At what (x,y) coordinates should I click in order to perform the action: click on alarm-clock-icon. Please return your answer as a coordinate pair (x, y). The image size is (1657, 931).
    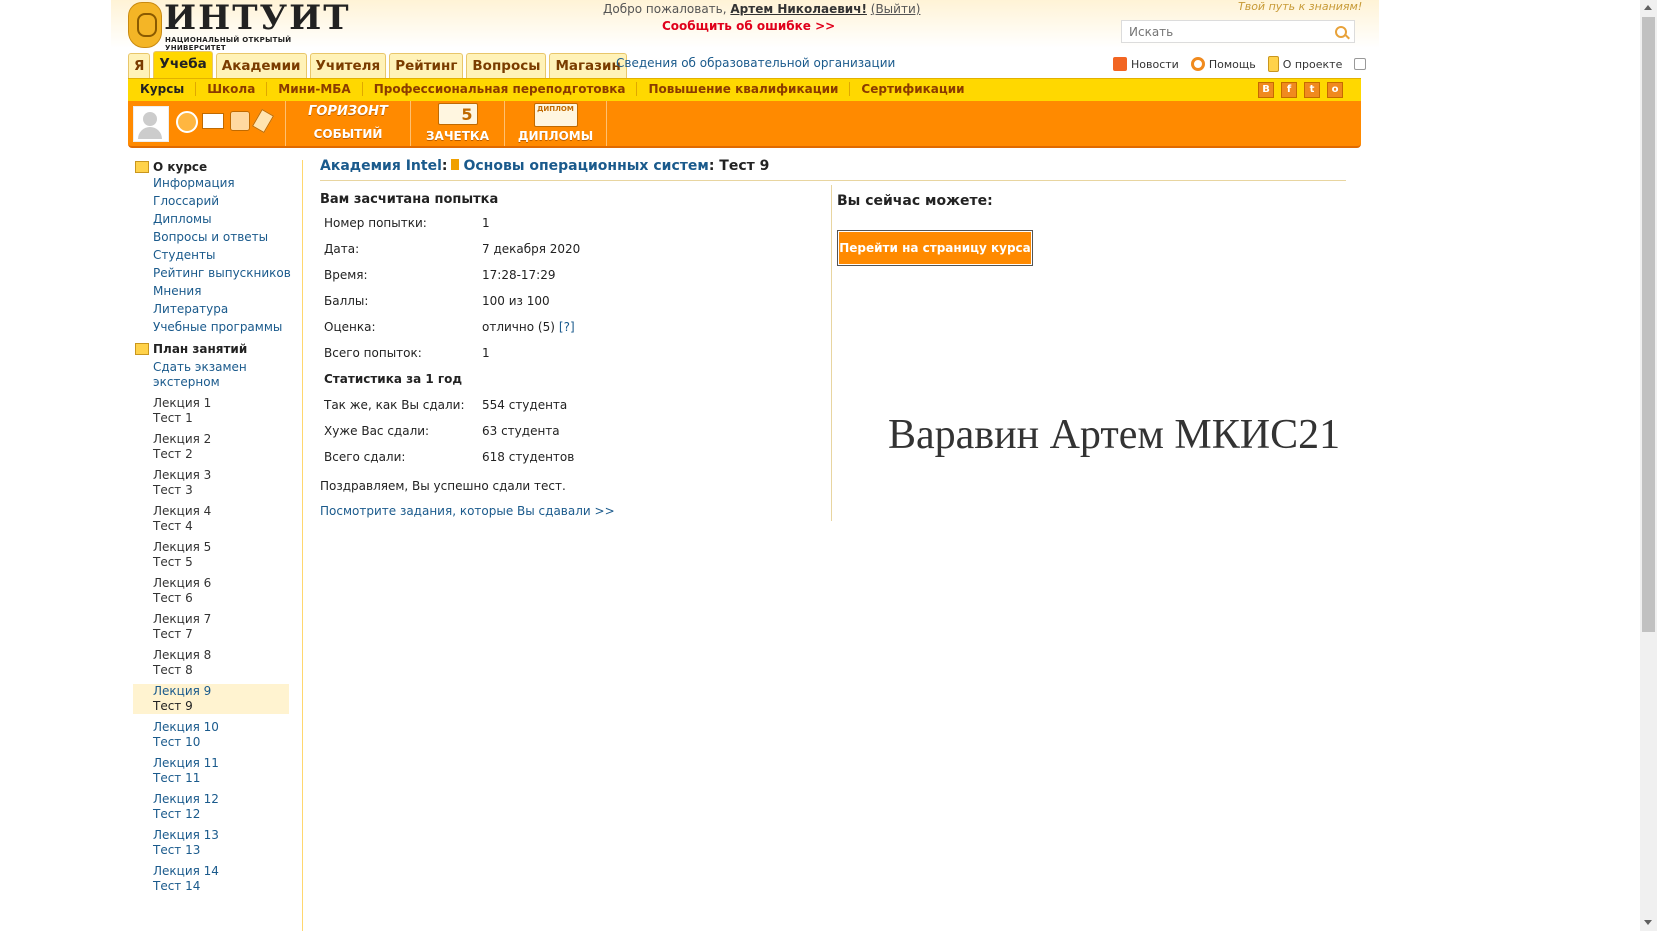
    Looking at the image, I should click on (187, 122).